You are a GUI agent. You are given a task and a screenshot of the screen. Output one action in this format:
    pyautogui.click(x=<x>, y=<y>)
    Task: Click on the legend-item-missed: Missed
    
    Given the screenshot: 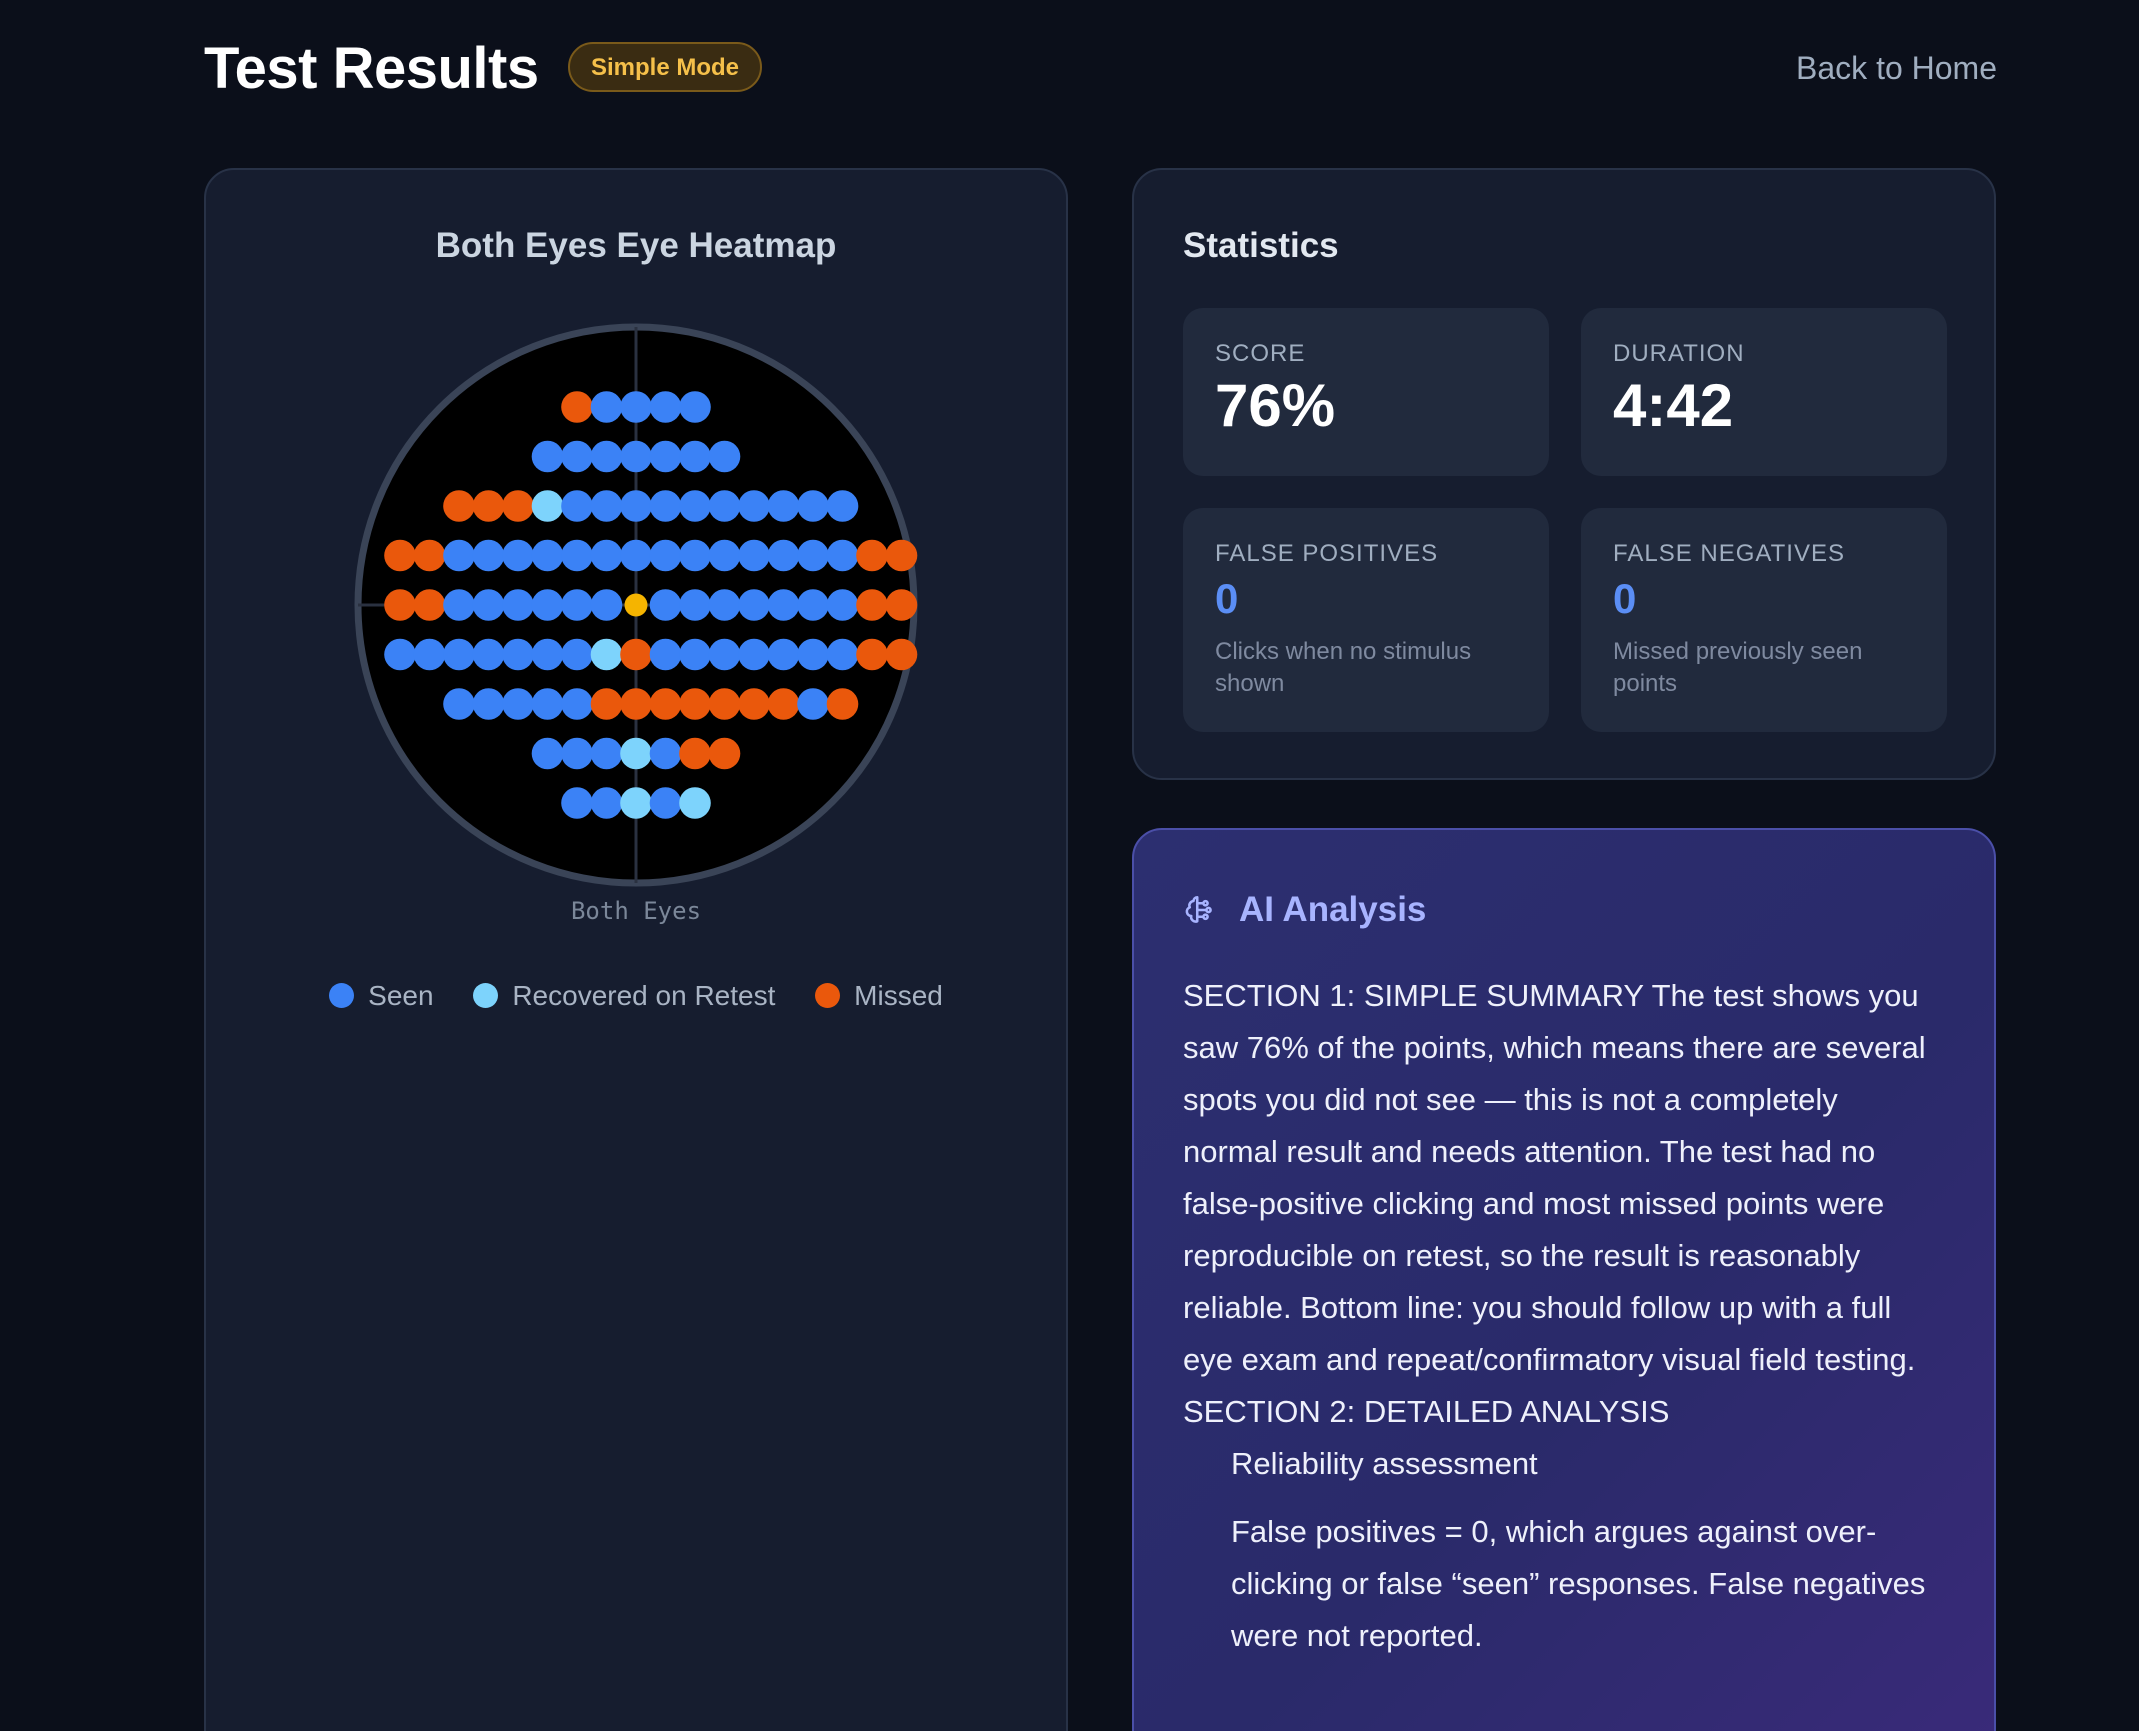 What is the action you would take?
    pyautogui.click(x=879, y=996)
    